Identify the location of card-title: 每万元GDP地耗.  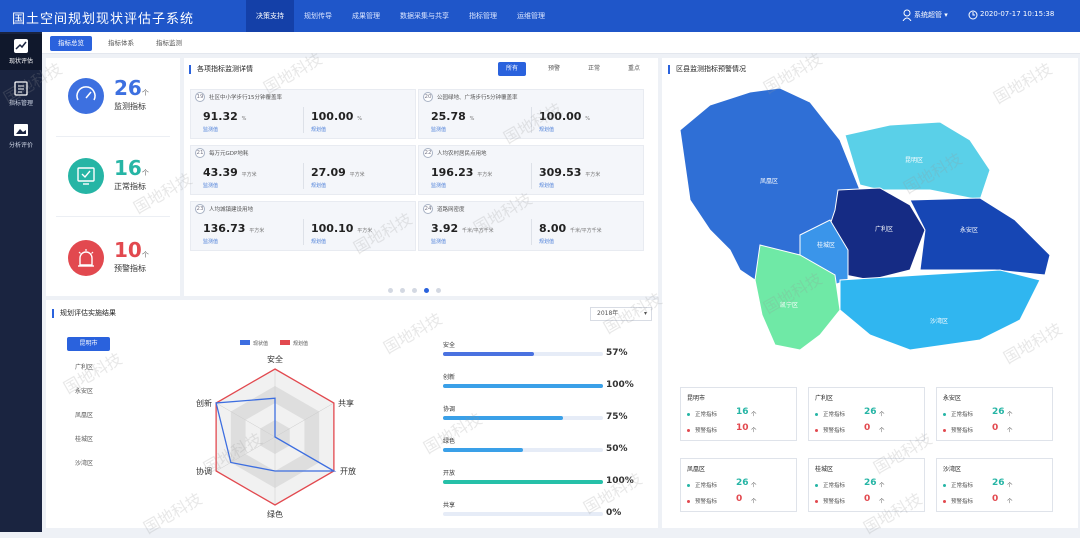
(229, 154).